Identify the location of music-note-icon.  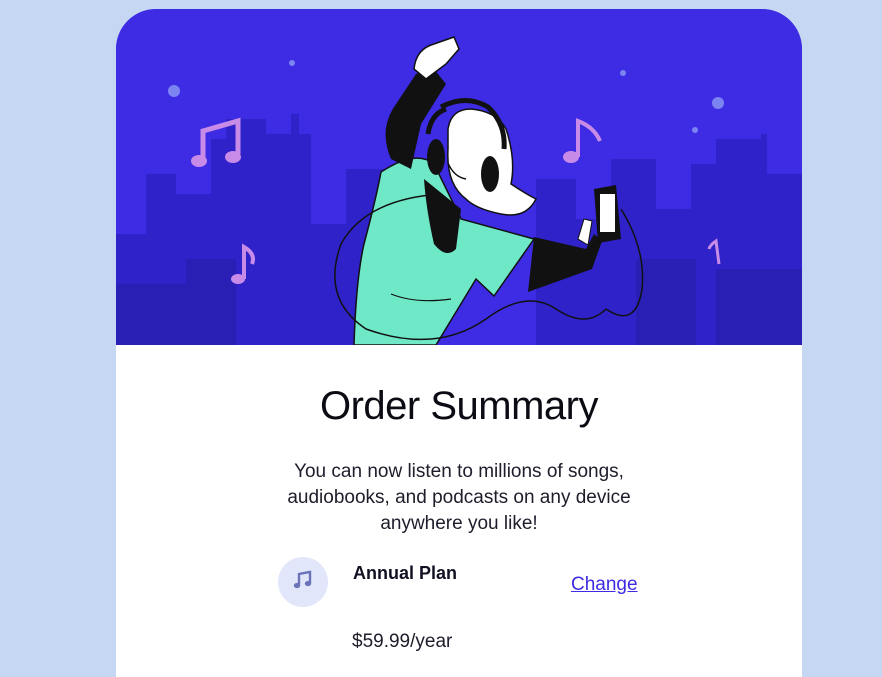
(303, 582).